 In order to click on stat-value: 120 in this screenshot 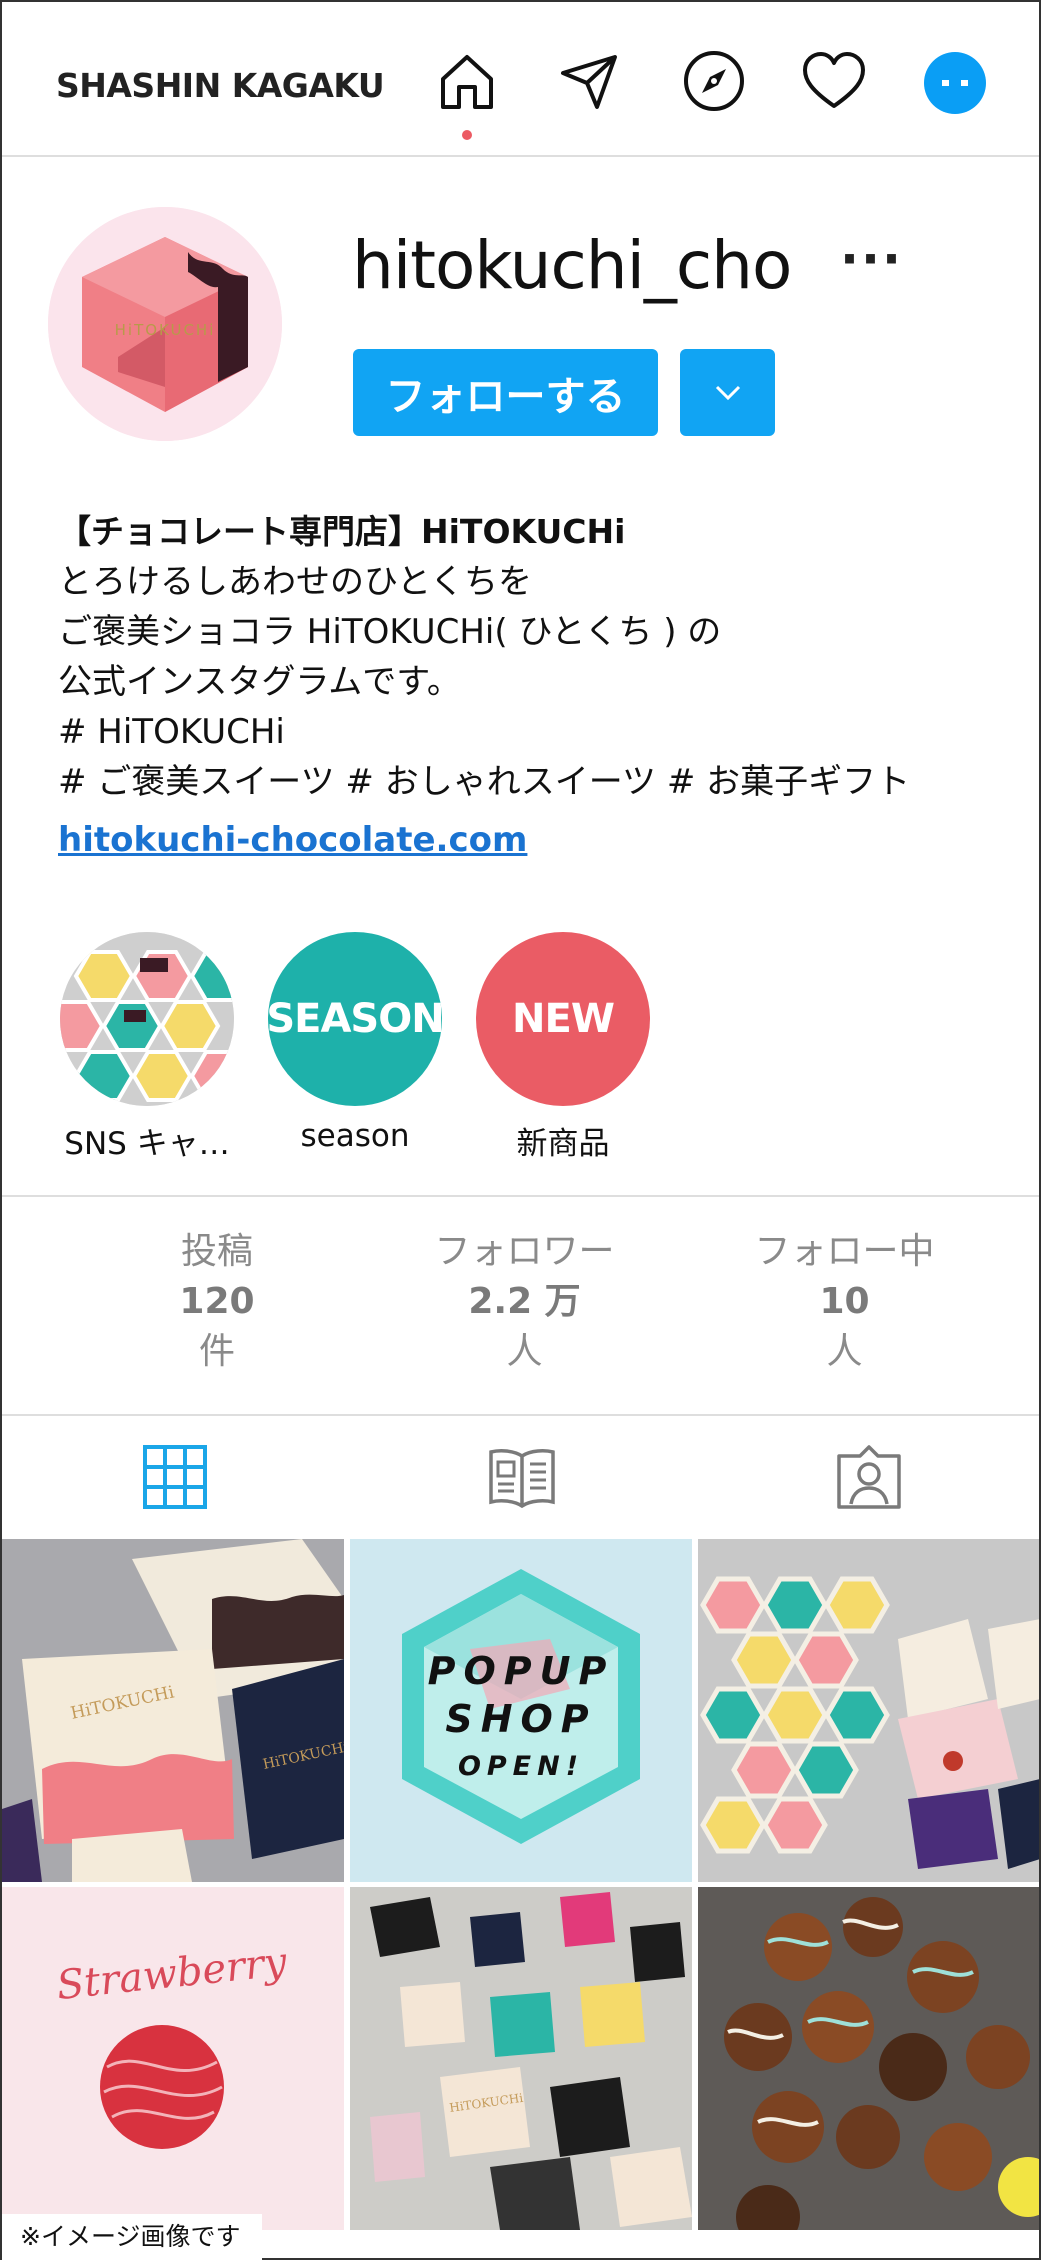, I will do `click(217, 1301)`.